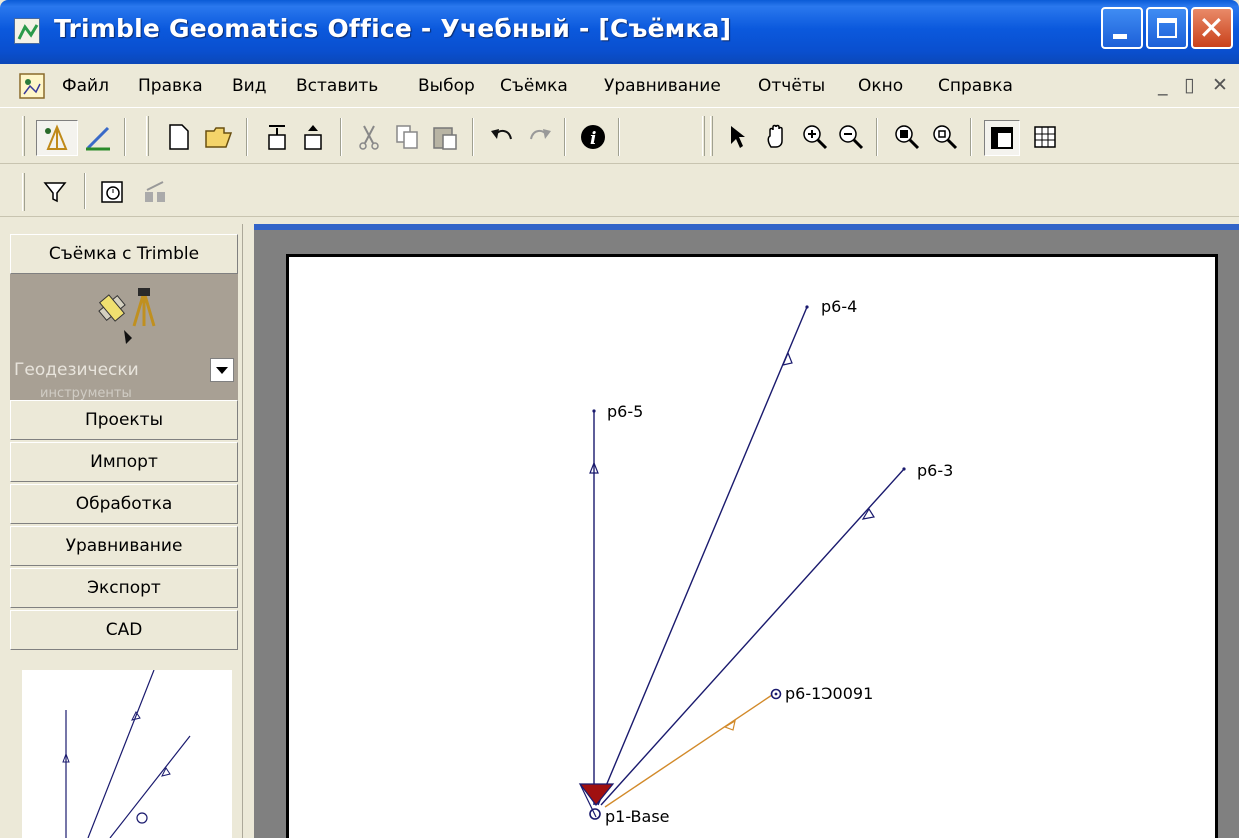 Image resolution: width=1239 pixels, height=838 pixels. I want to click on menu-insert: Вставить, so click(337, 86).